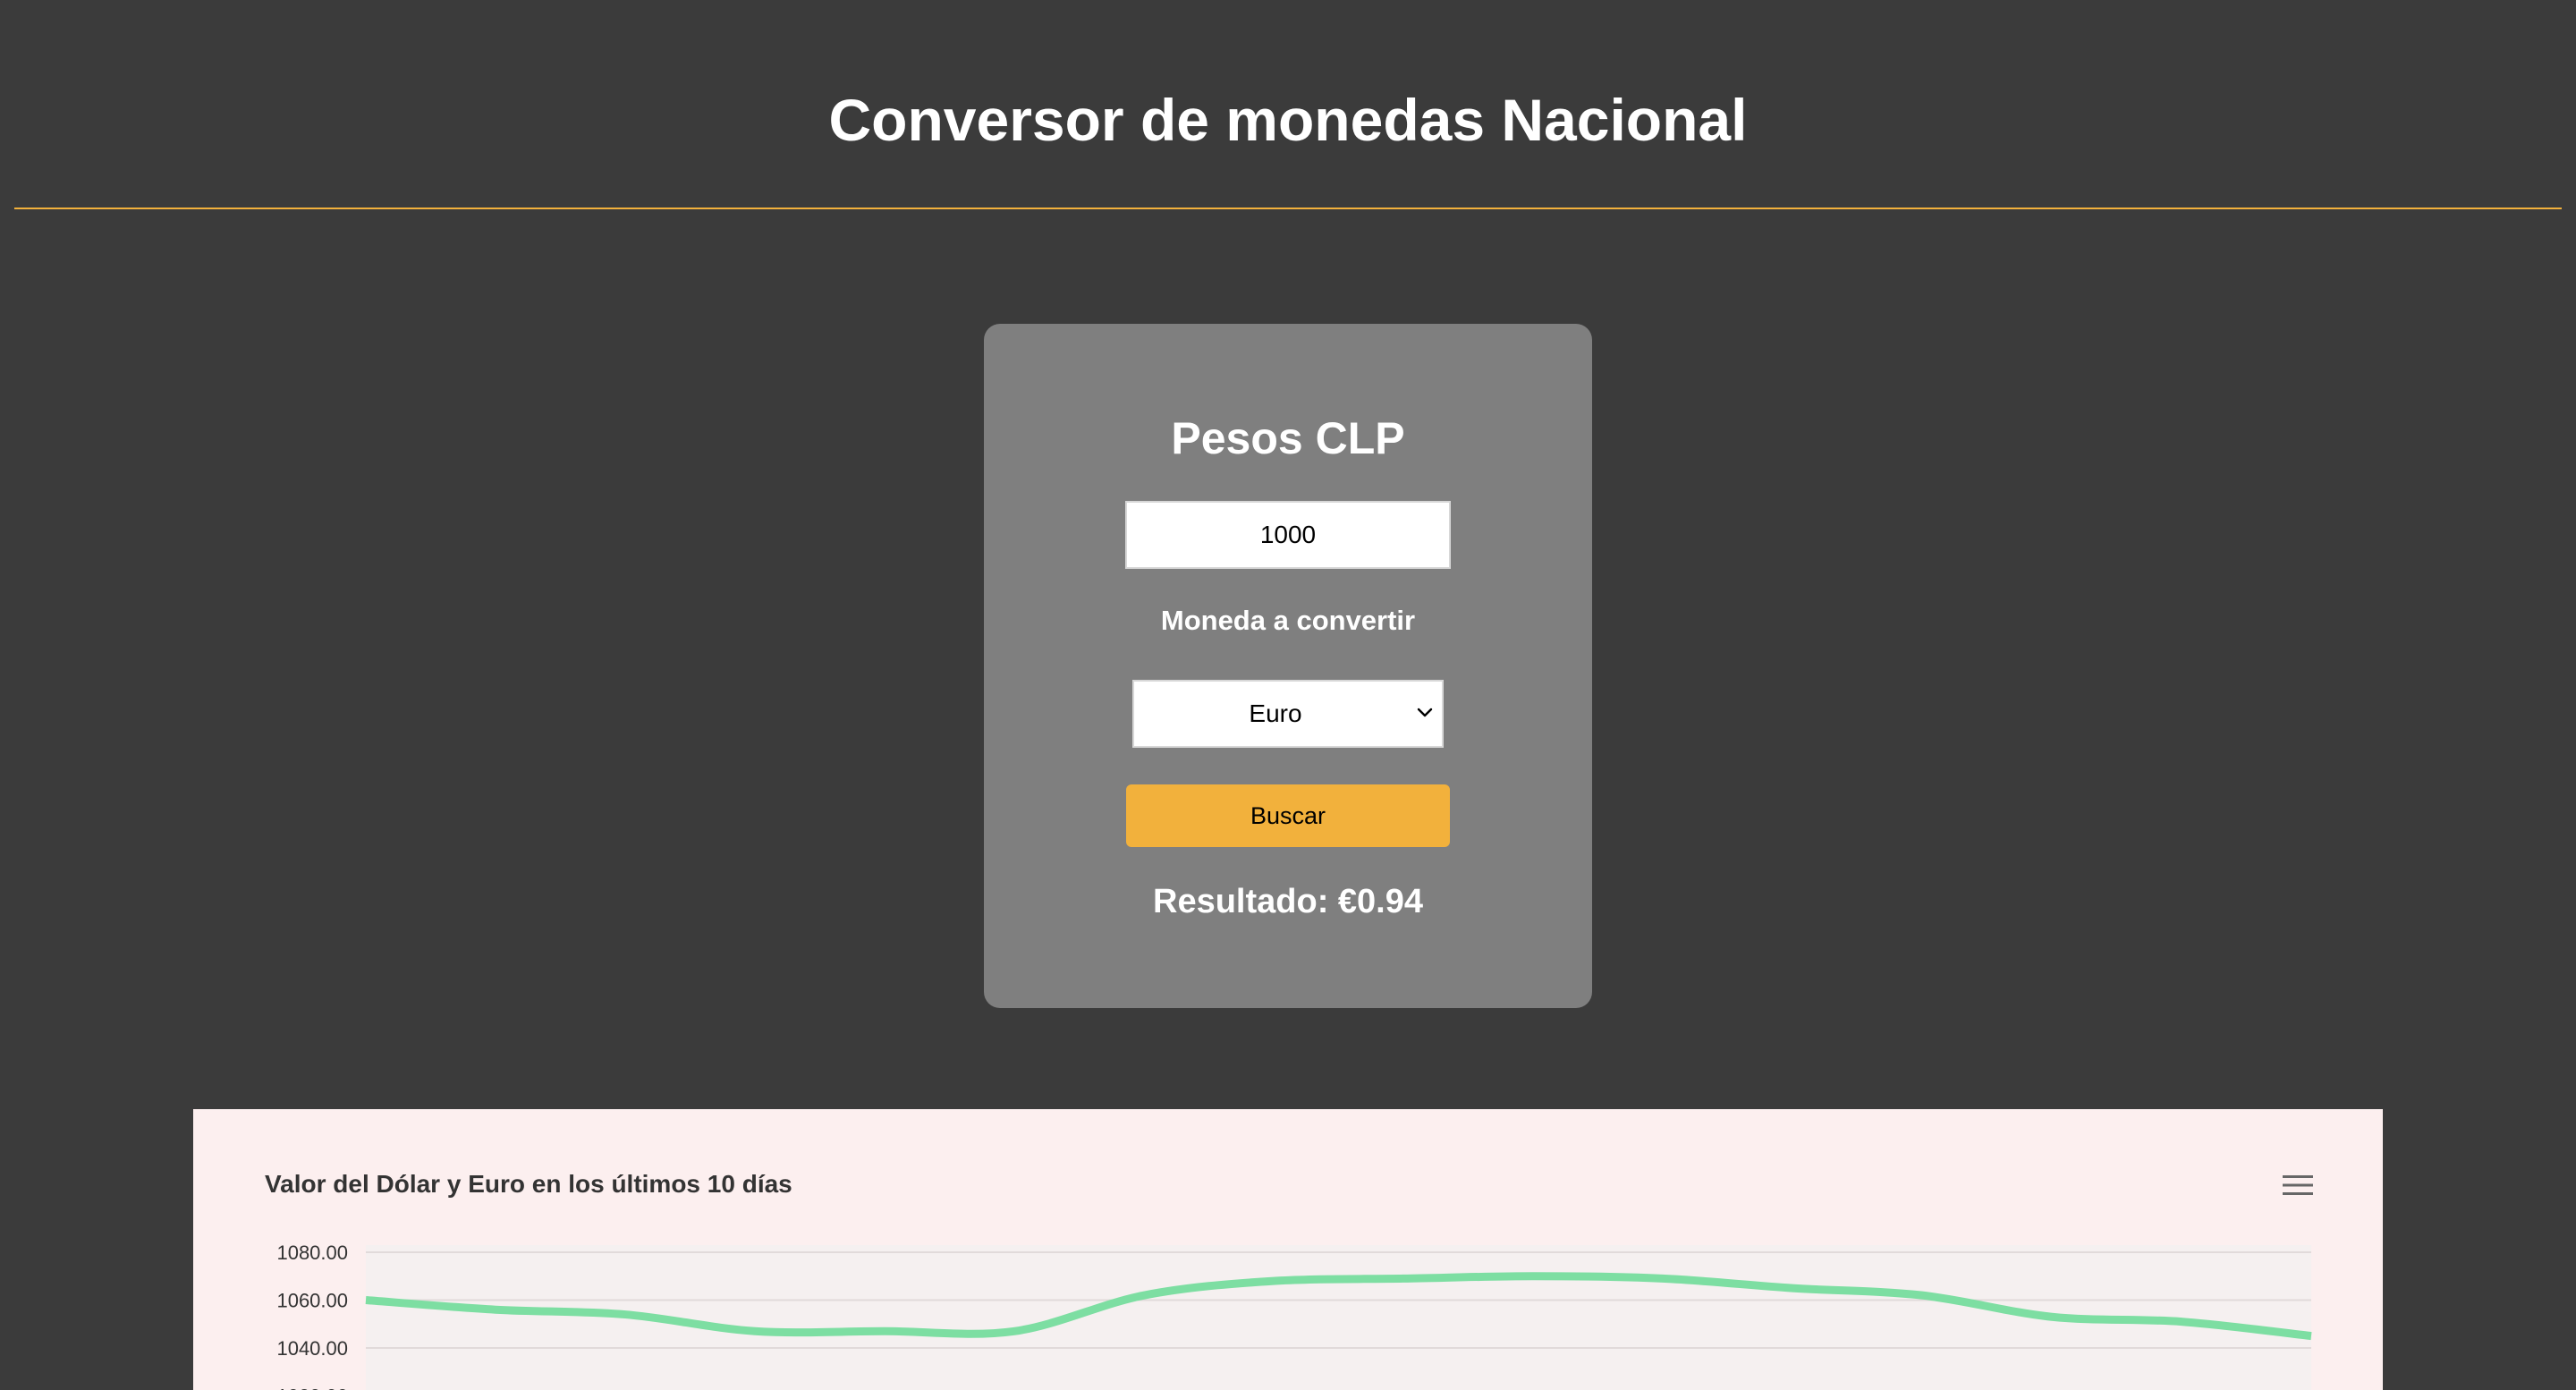 Image resolution: width=2576 pixels, height=1390 pixels. I want to click on search-button: Buscar, so click(1288, 815).